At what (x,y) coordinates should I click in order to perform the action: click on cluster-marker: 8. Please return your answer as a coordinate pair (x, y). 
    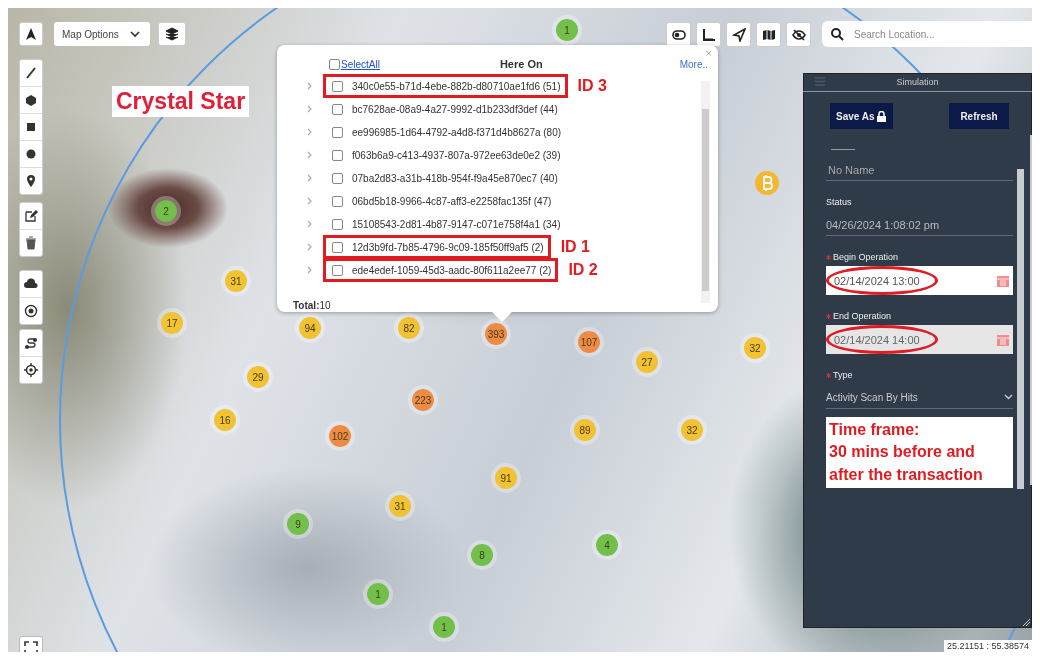
    Looking at the image, I should click on (482, 555).